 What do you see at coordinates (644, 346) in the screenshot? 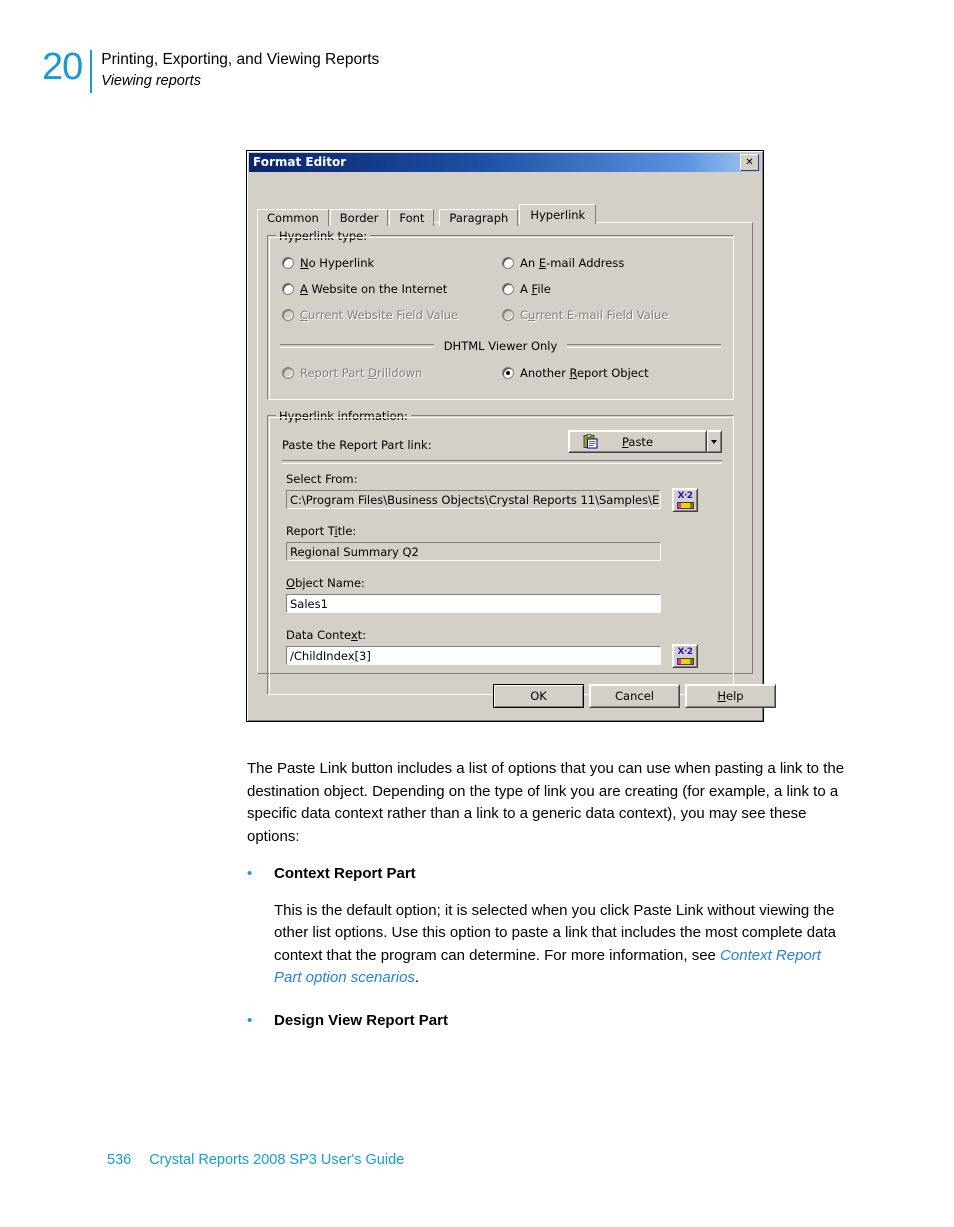
I see `separator-line-right` at bounding box center [644, 346].